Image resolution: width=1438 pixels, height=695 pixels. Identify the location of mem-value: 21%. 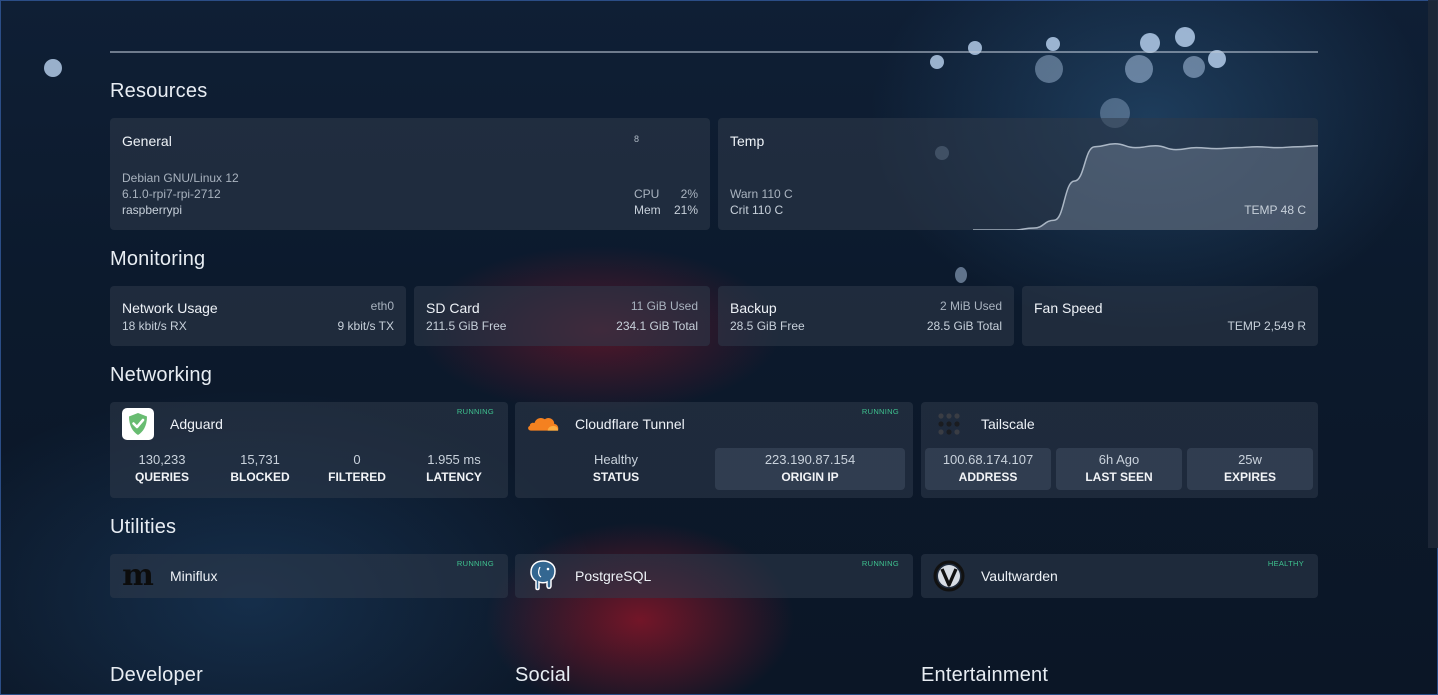
(685, 210).